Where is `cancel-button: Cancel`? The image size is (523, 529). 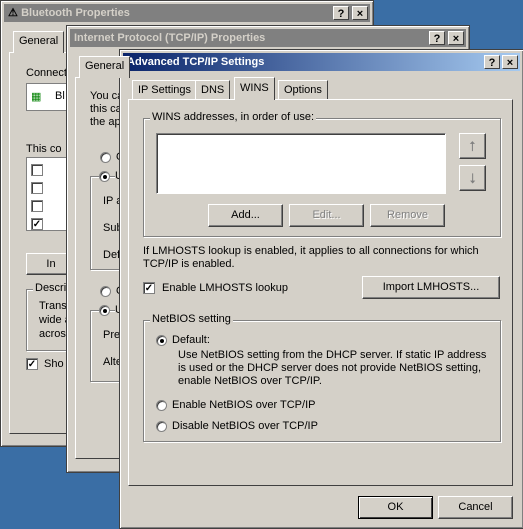
cancel-button: Cancel is located at coordinates (475, 507).